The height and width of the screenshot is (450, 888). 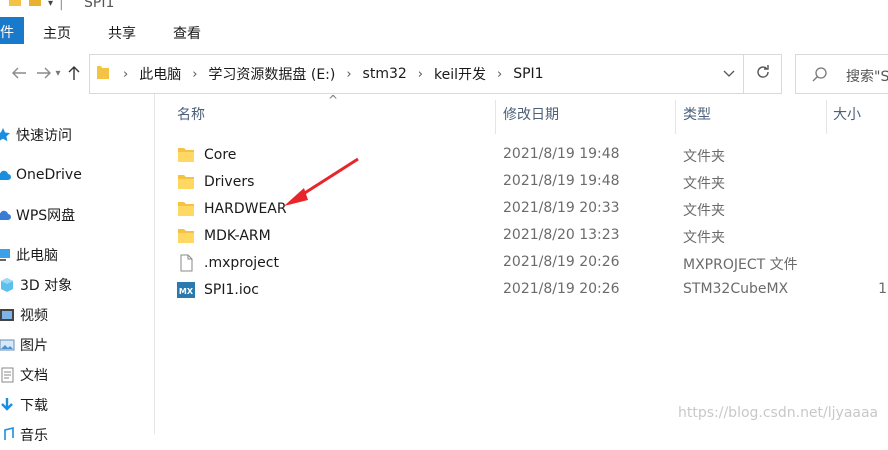 I want to click on column-header-size: 大小, so click(x=847, y=114).